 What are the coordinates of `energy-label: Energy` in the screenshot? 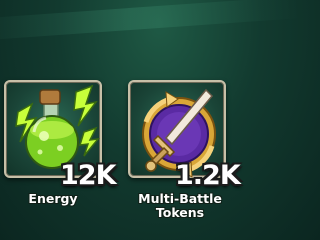 It's located at (53, 198).